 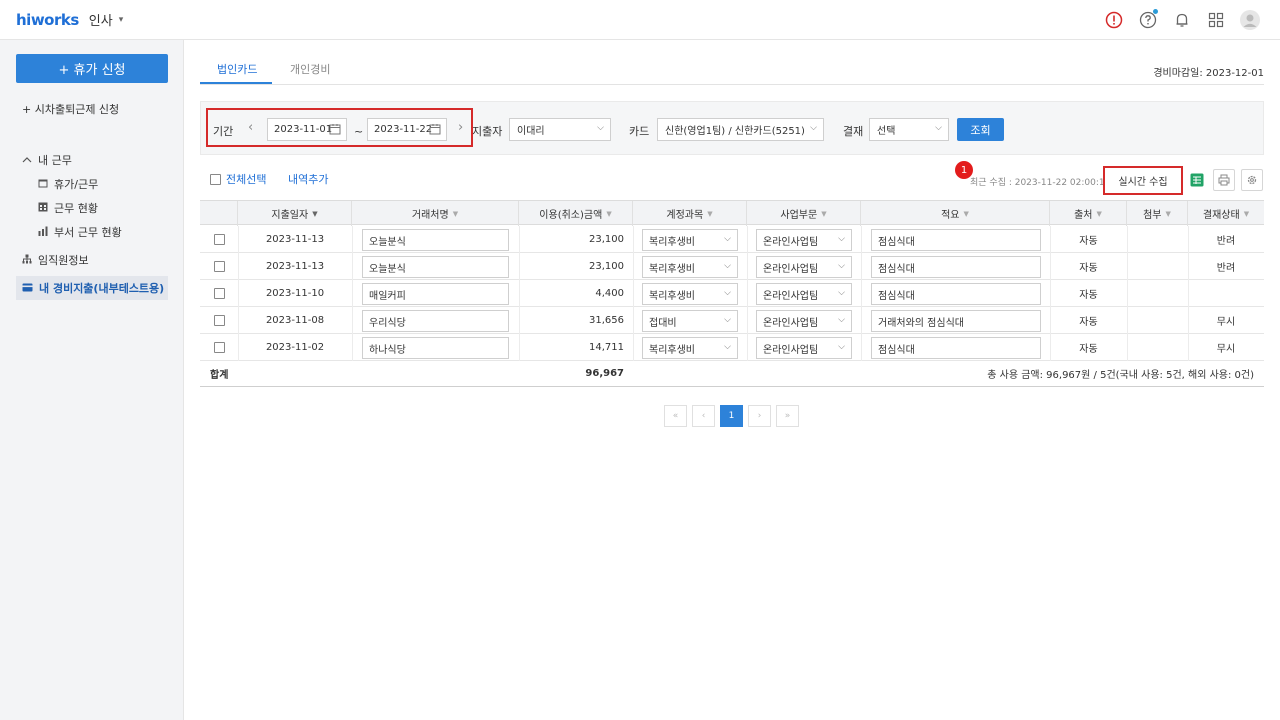 I want to click on avatar, so click(x=1250, y=20).